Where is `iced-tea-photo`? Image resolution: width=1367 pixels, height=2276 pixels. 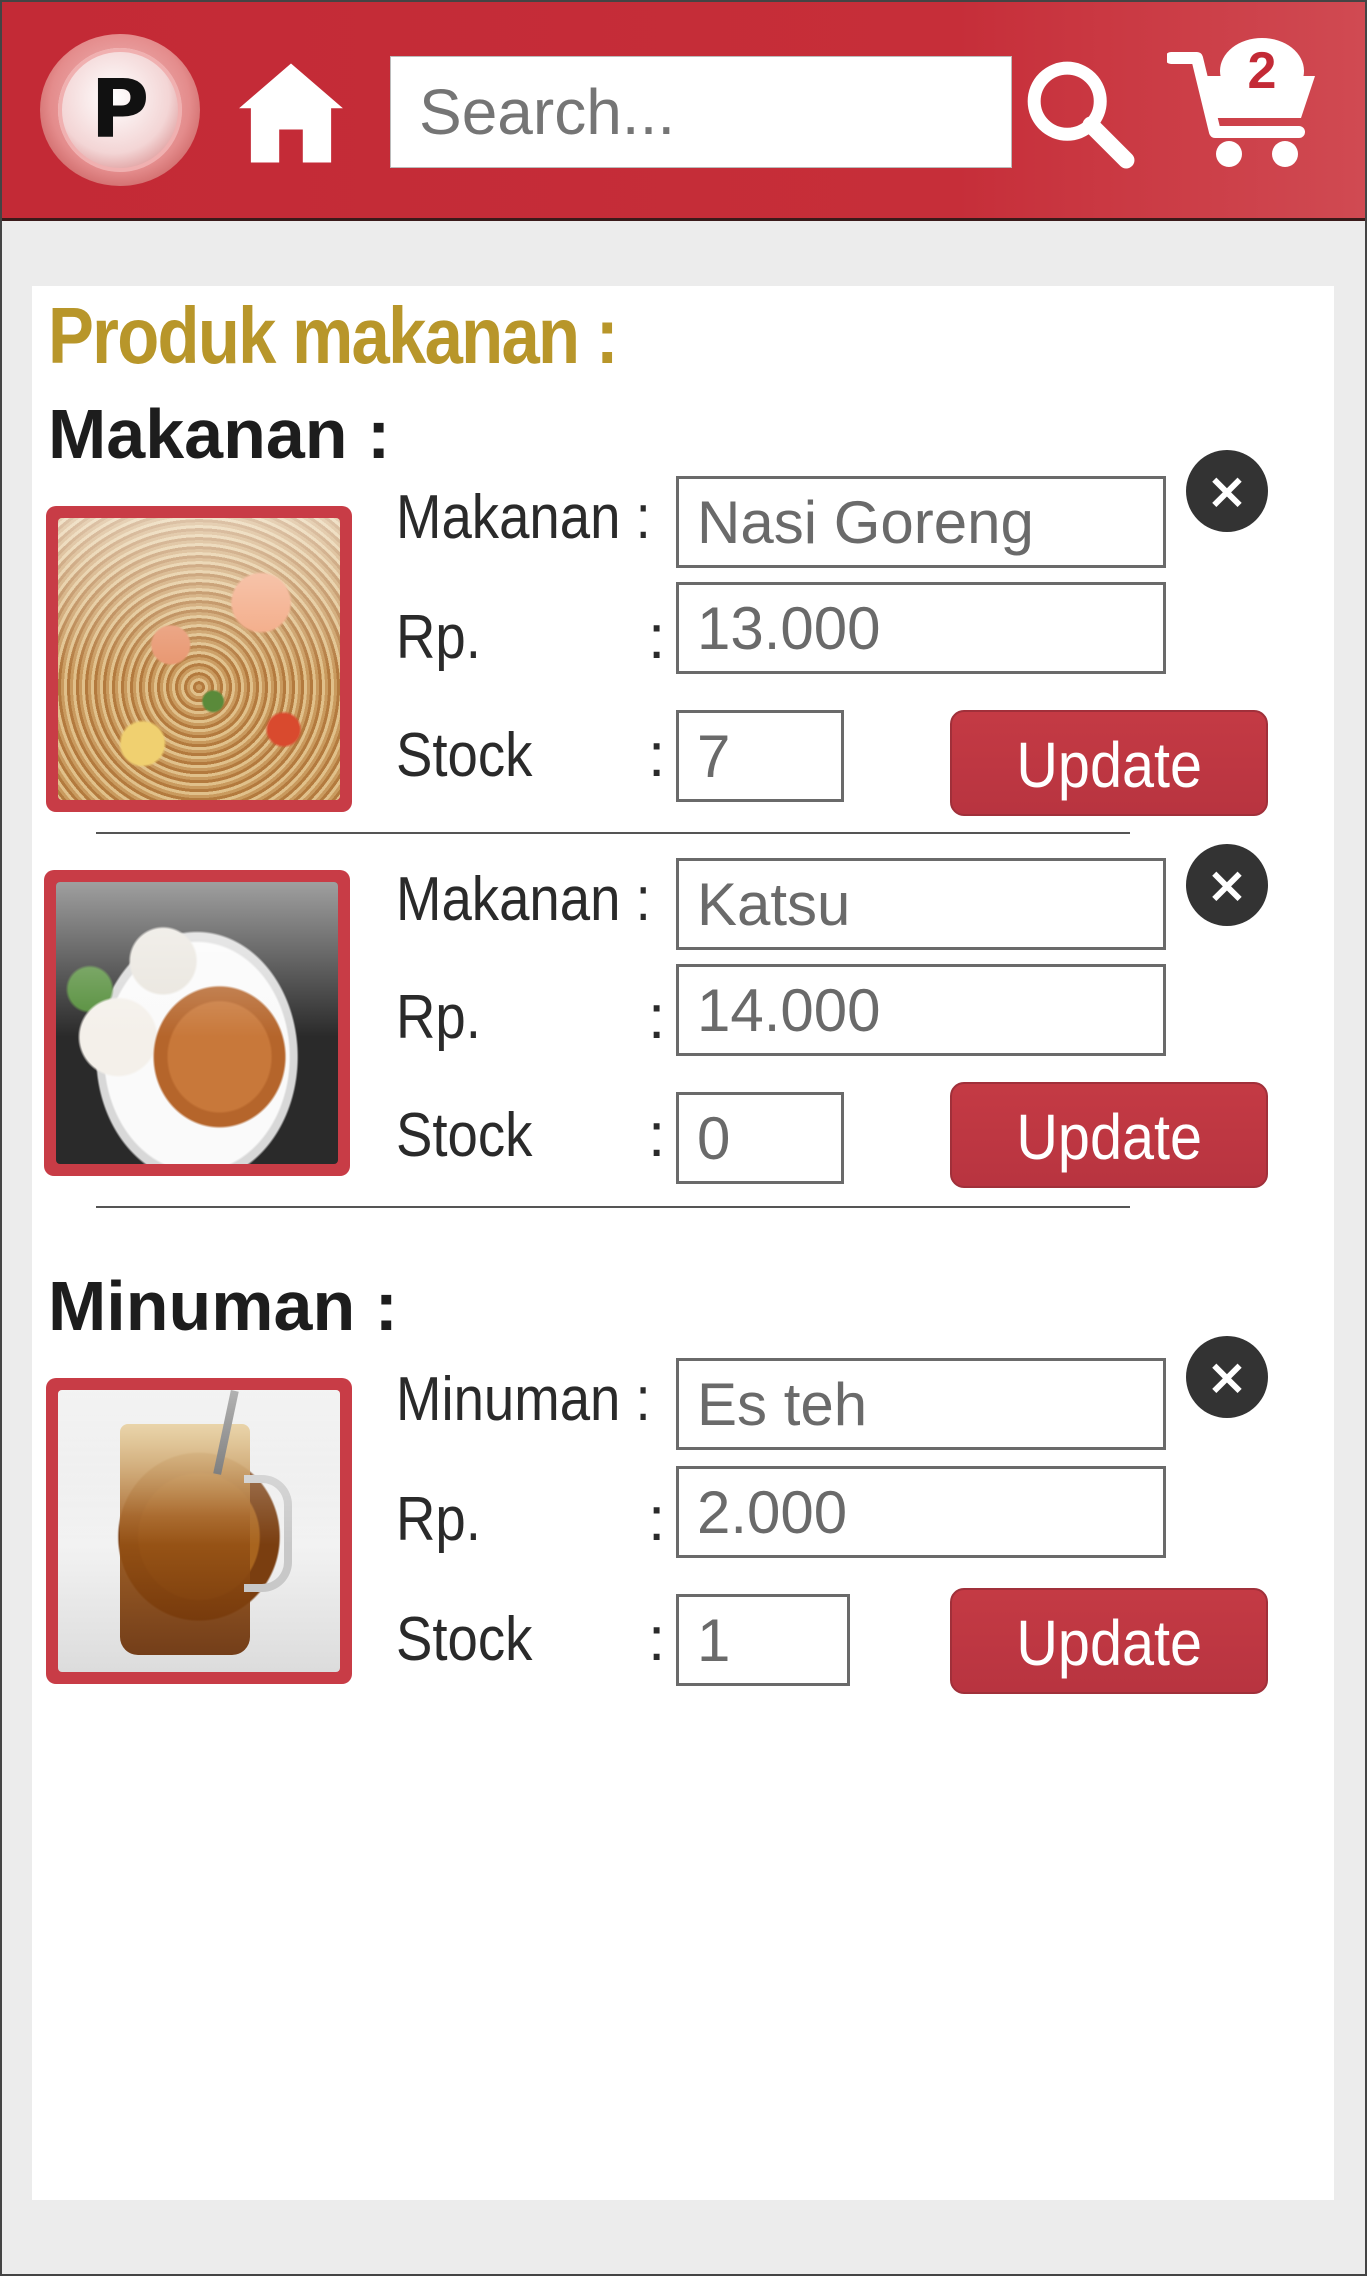 iced-tea-photo is located at coordinates (199, 1531).